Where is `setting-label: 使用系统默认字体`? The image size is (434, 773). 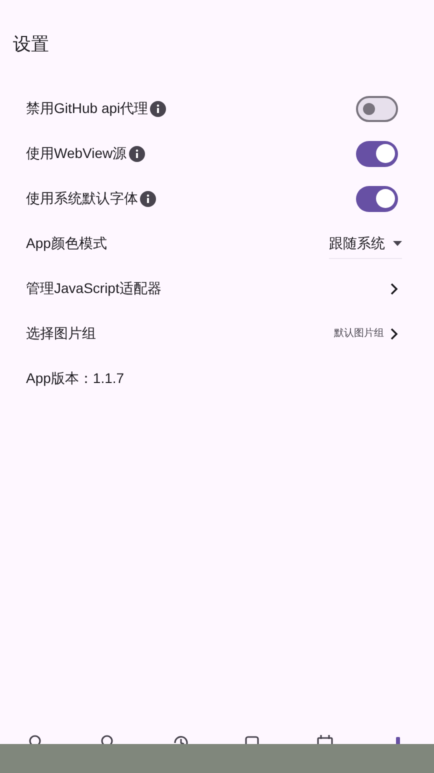 setting-label: 使用系统默认字体 is located at coordinates (82, 198).